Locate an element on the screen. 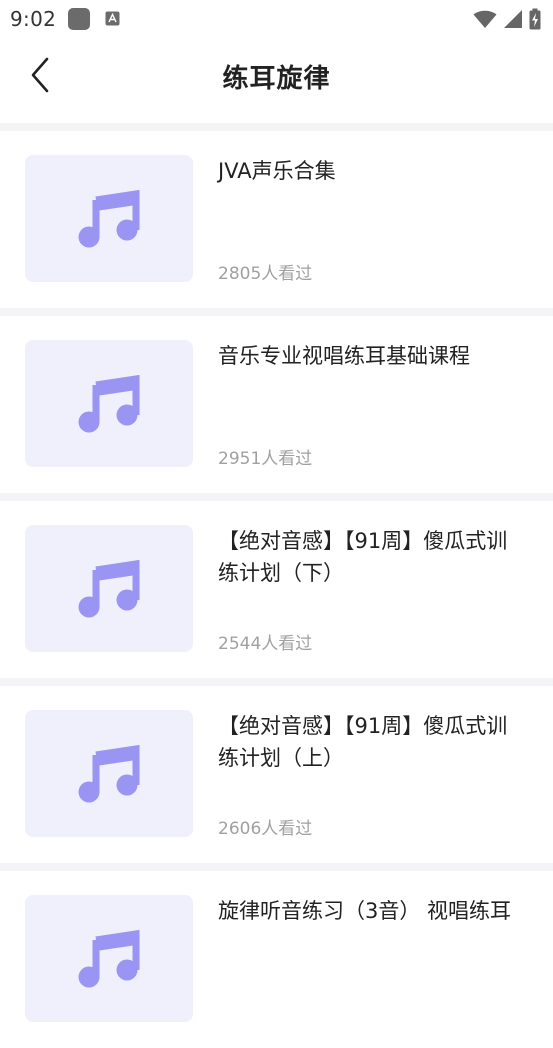  course-view-count: 2805人看过 is located at coordinates (265, 274).